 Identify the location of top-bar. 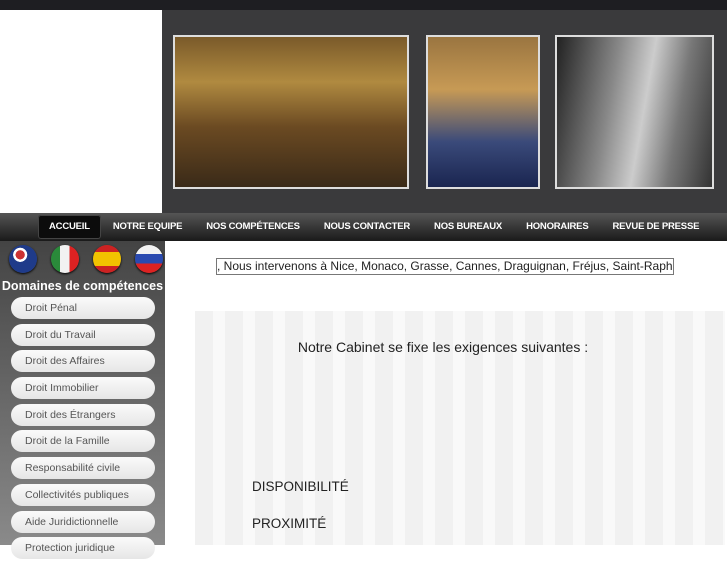
(363, 5).